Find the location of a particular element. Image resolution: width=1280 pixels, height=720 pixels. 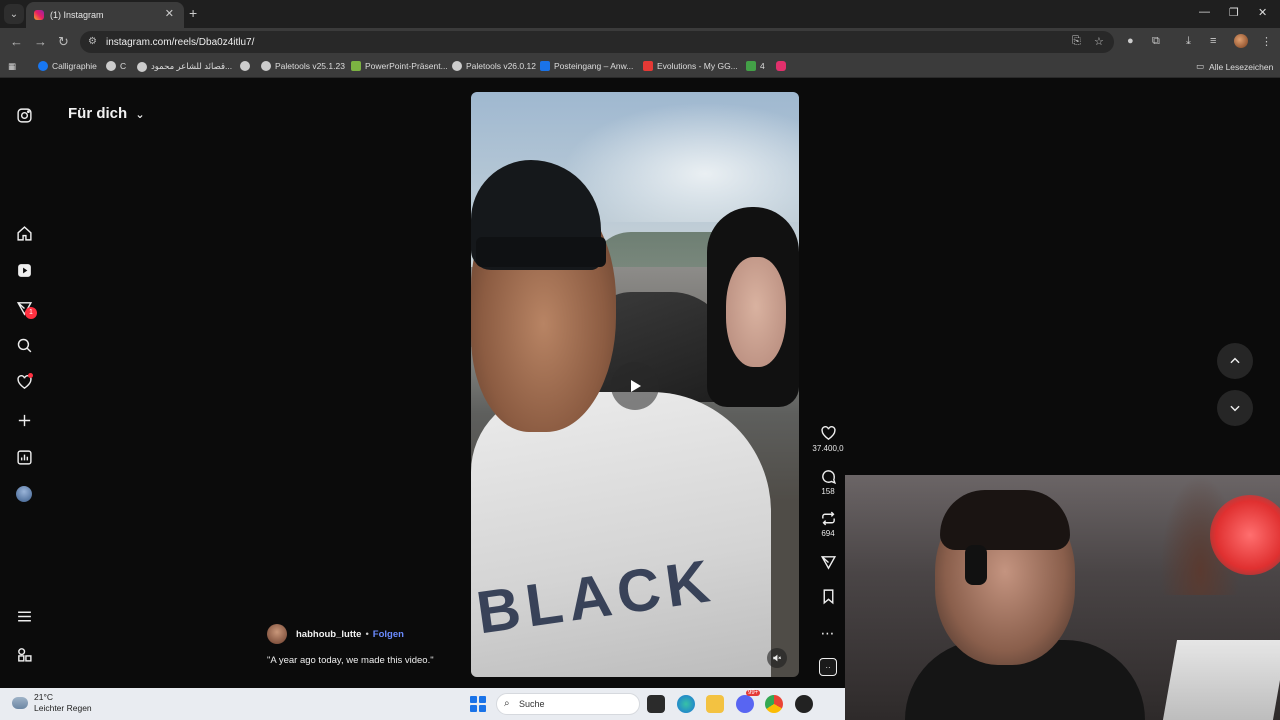

spreadsheet-icon is located at coordinates (356, 66).